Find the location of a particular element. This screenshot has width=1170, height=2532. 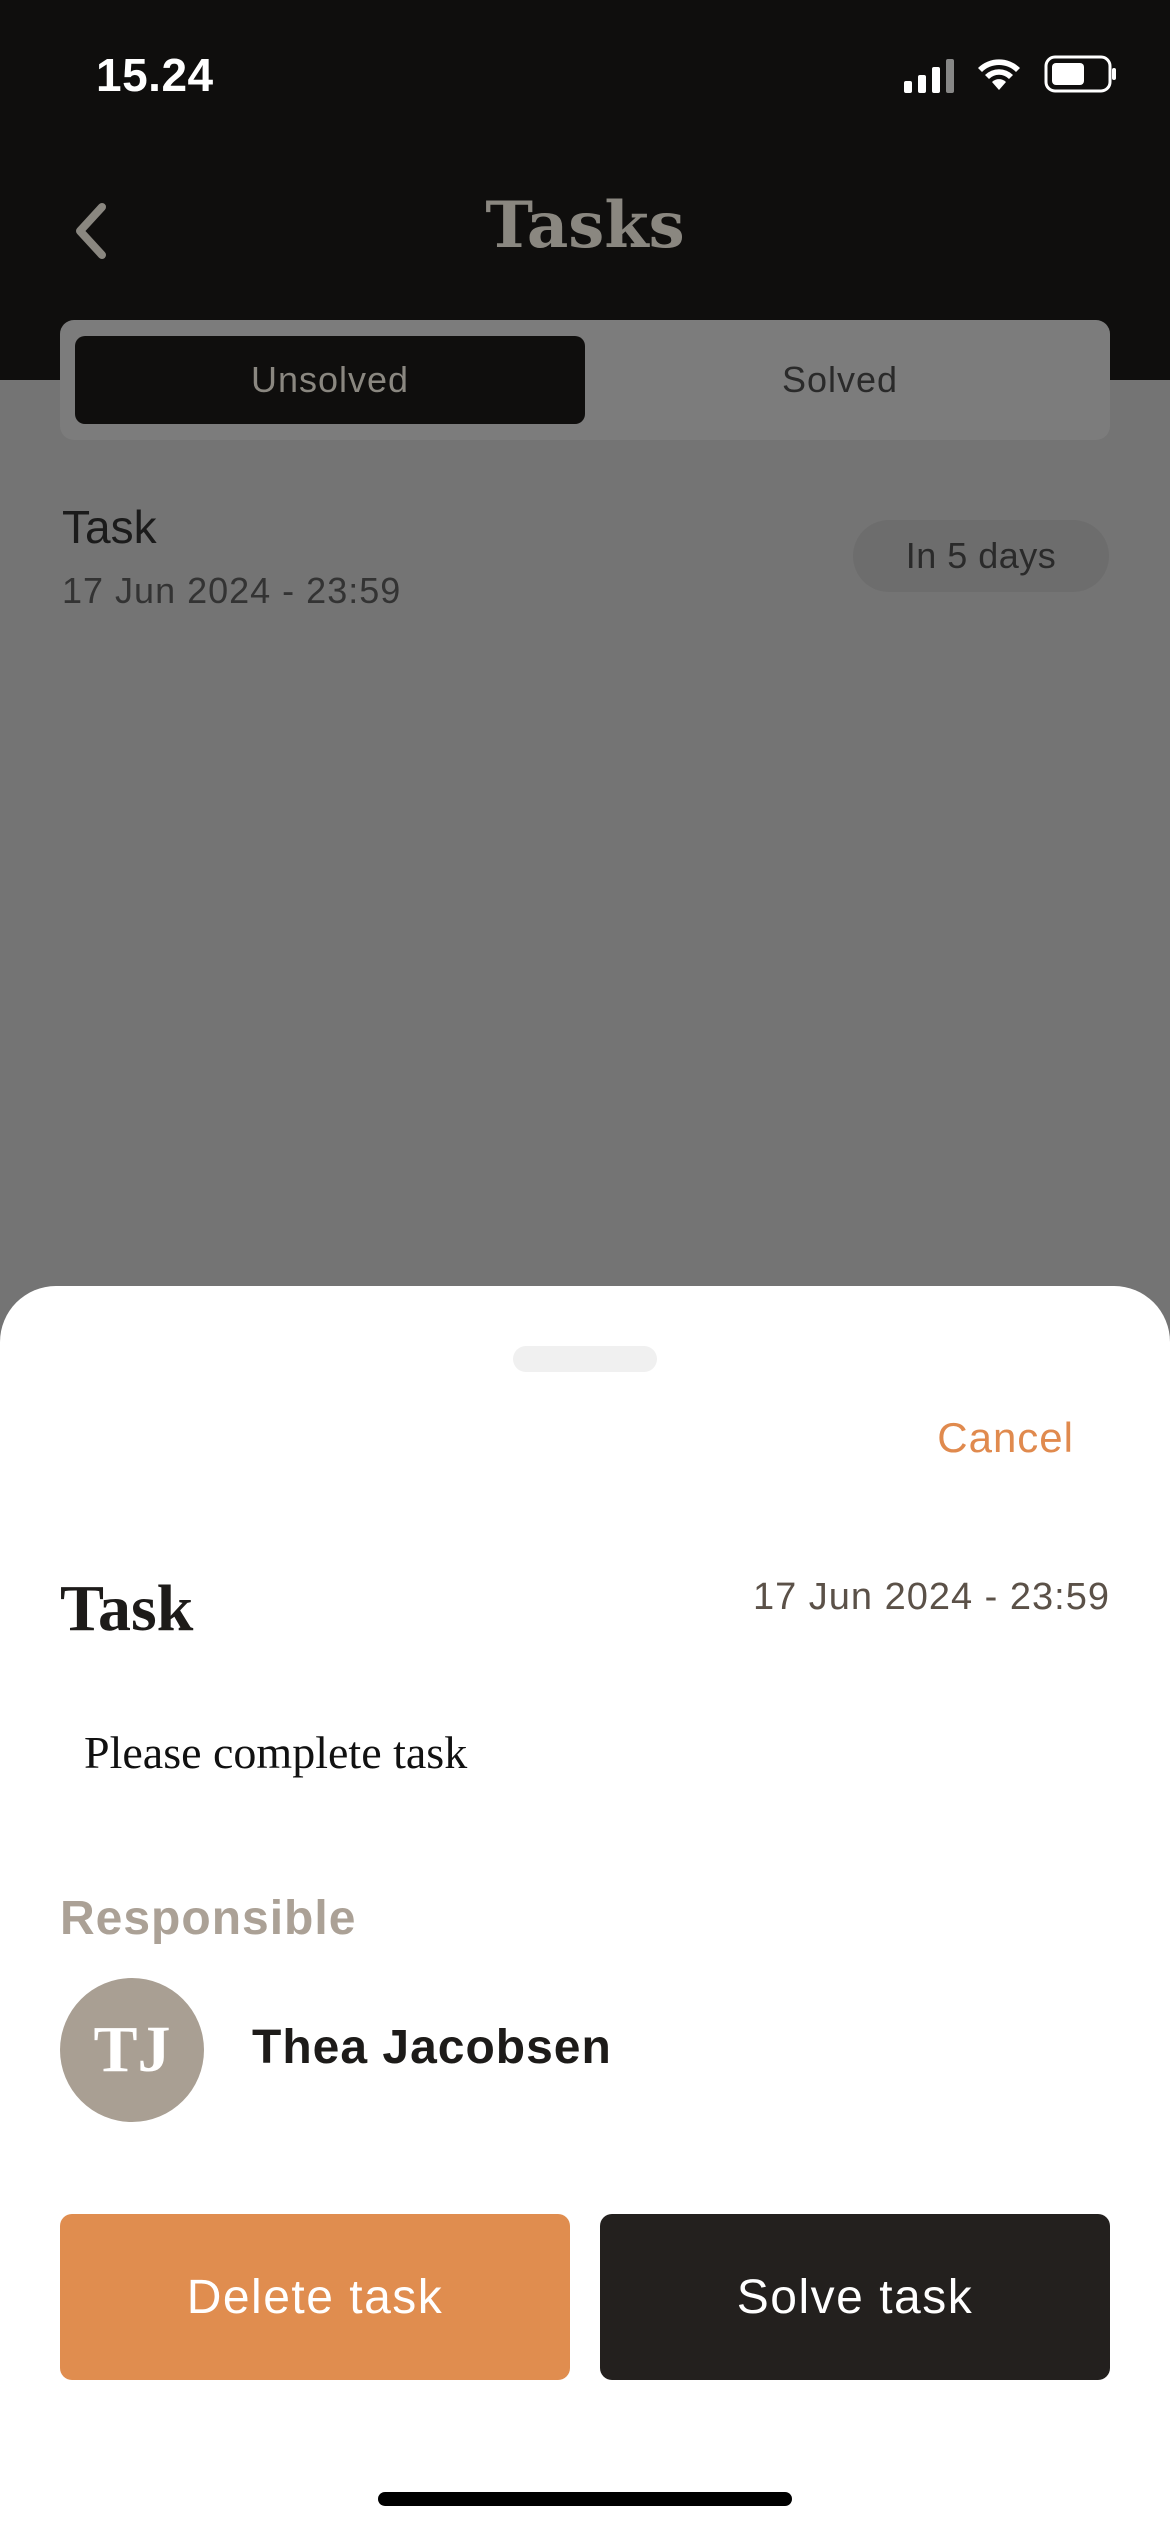

status-time: 15.24 is located at coordinates (155, 75).